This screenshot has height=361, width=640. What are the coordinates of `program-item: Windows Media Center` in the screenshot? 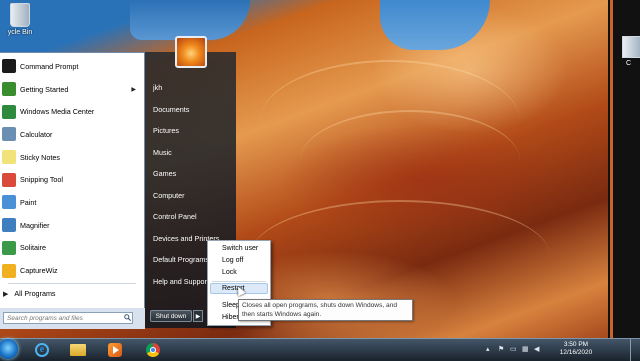 It's located at (72, 111).